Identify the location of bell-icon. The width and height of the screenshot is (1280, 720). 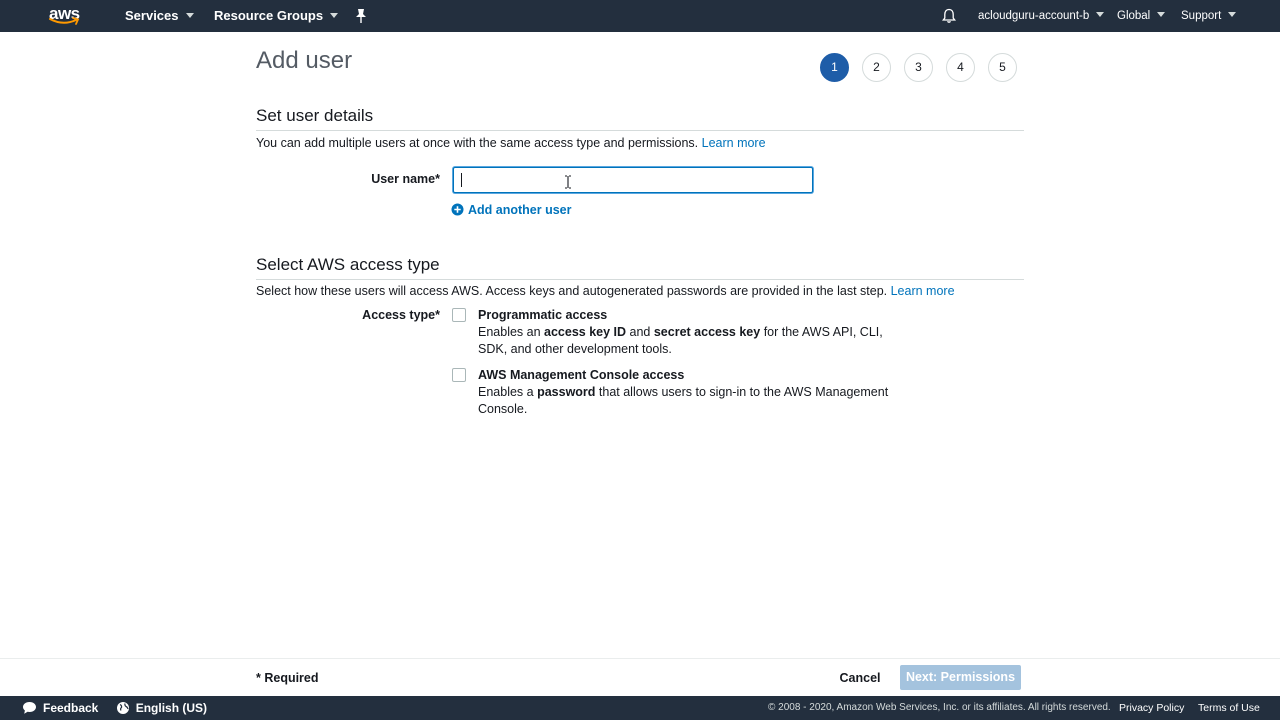
(949, 16).